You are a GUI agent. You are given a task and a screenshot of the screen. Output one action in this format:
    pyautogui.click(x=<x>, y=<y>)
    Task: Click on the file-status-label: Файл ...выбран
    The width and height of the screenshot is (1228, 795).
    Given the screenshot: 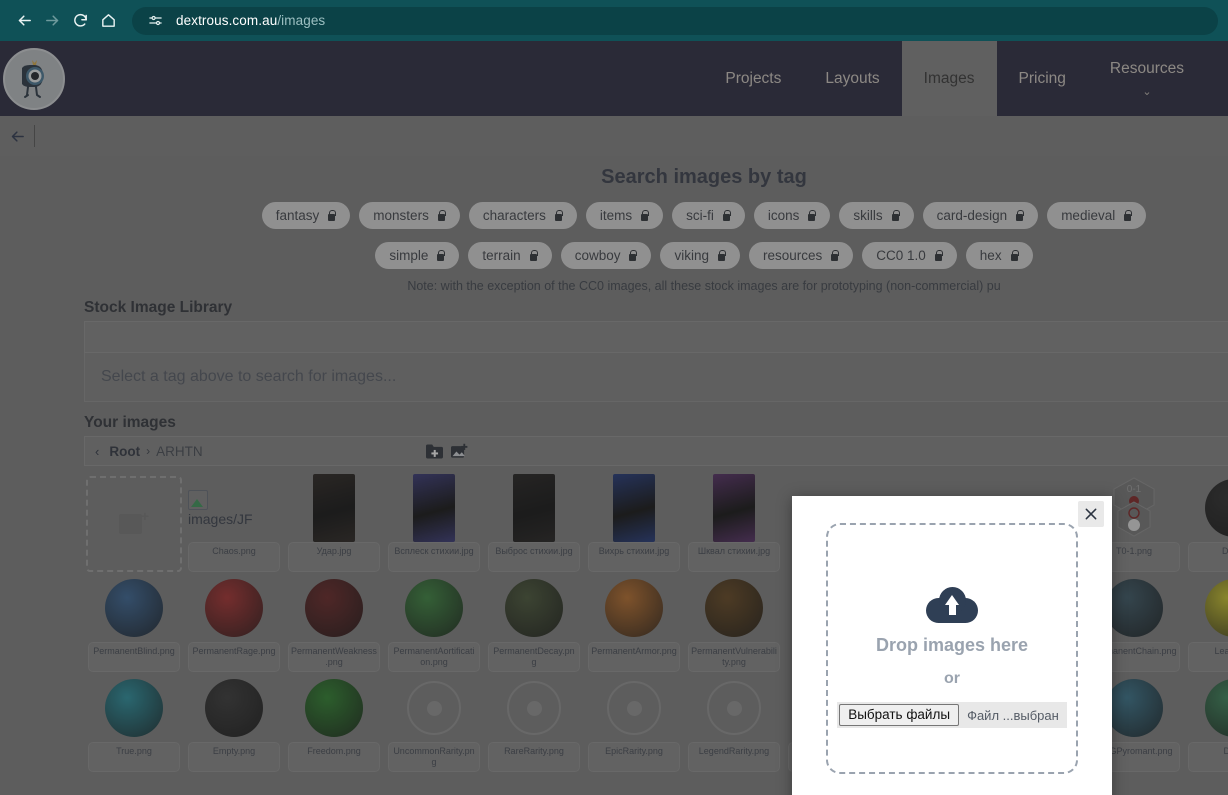 What is the action you would take?
    pyautogui.click(x=1013, y=715)
    